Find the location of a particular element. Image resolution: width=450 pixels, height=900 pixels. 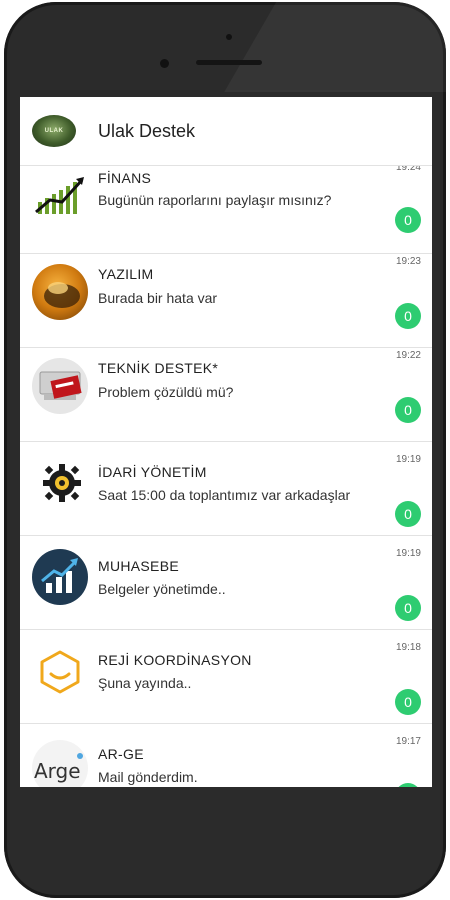

svg-text: Arge is located at coordinates (57, 771).